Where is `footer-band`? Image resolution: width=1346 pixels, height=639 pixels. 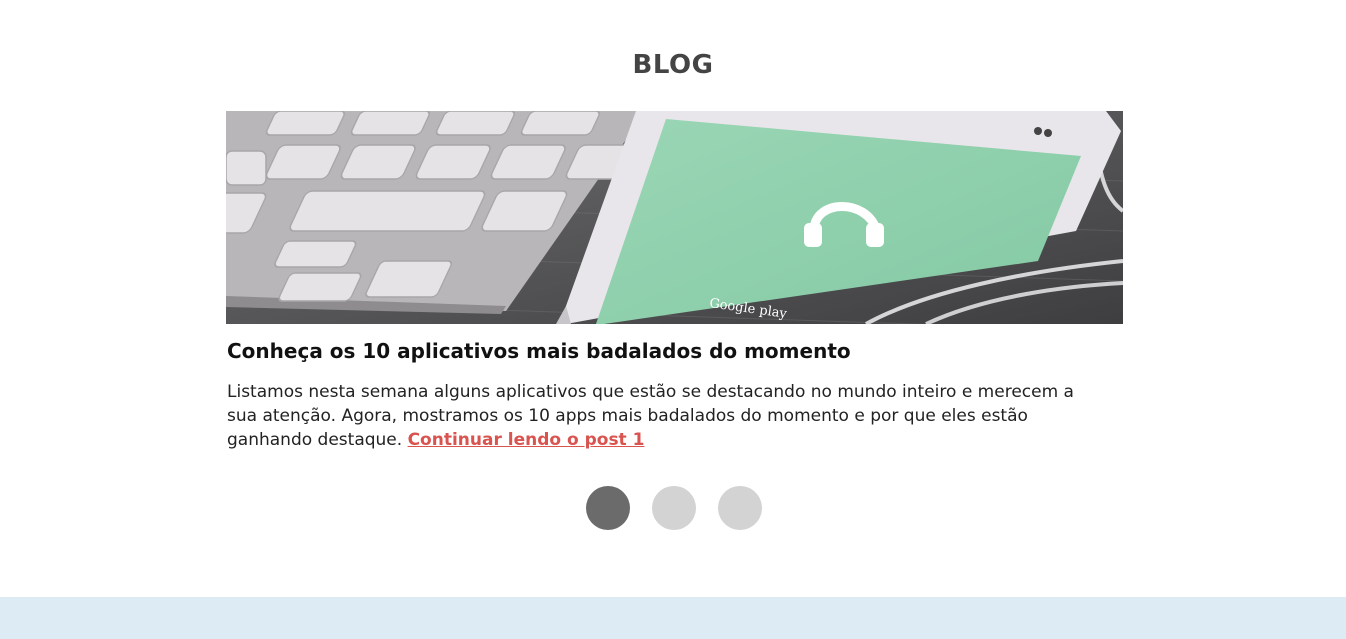 footer-band is located at coordinates (673, 618).